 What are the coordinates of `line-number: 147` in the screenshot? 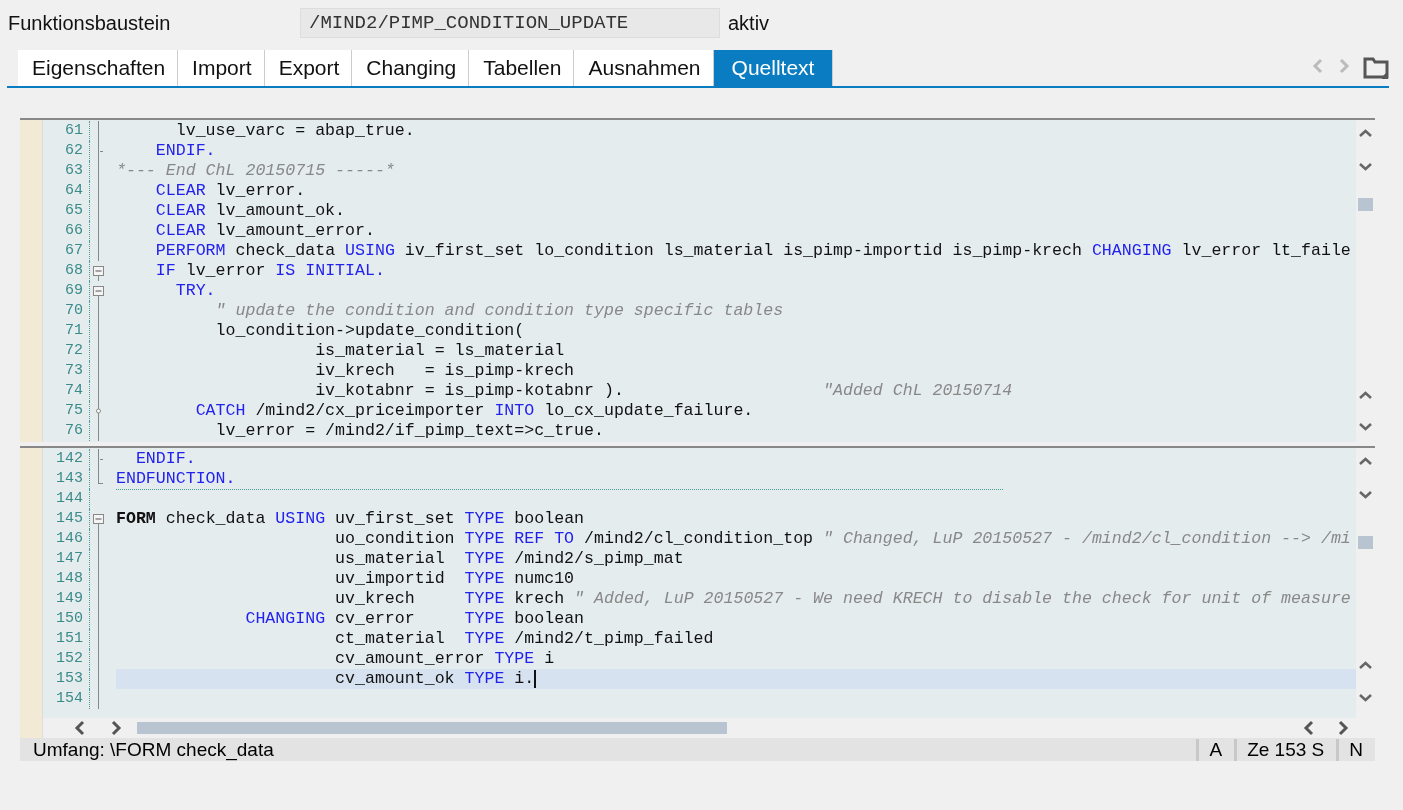 It's located at (66, 559).